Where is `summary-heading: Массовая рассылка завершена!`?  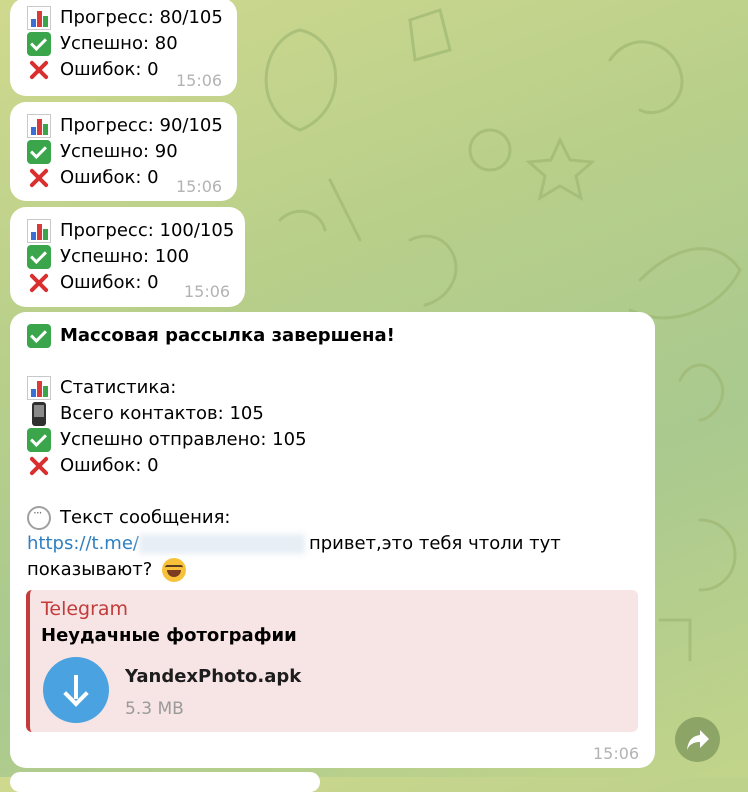
summary-heading: Массовая рассылка завершена! is located at coordinates (227, 335).